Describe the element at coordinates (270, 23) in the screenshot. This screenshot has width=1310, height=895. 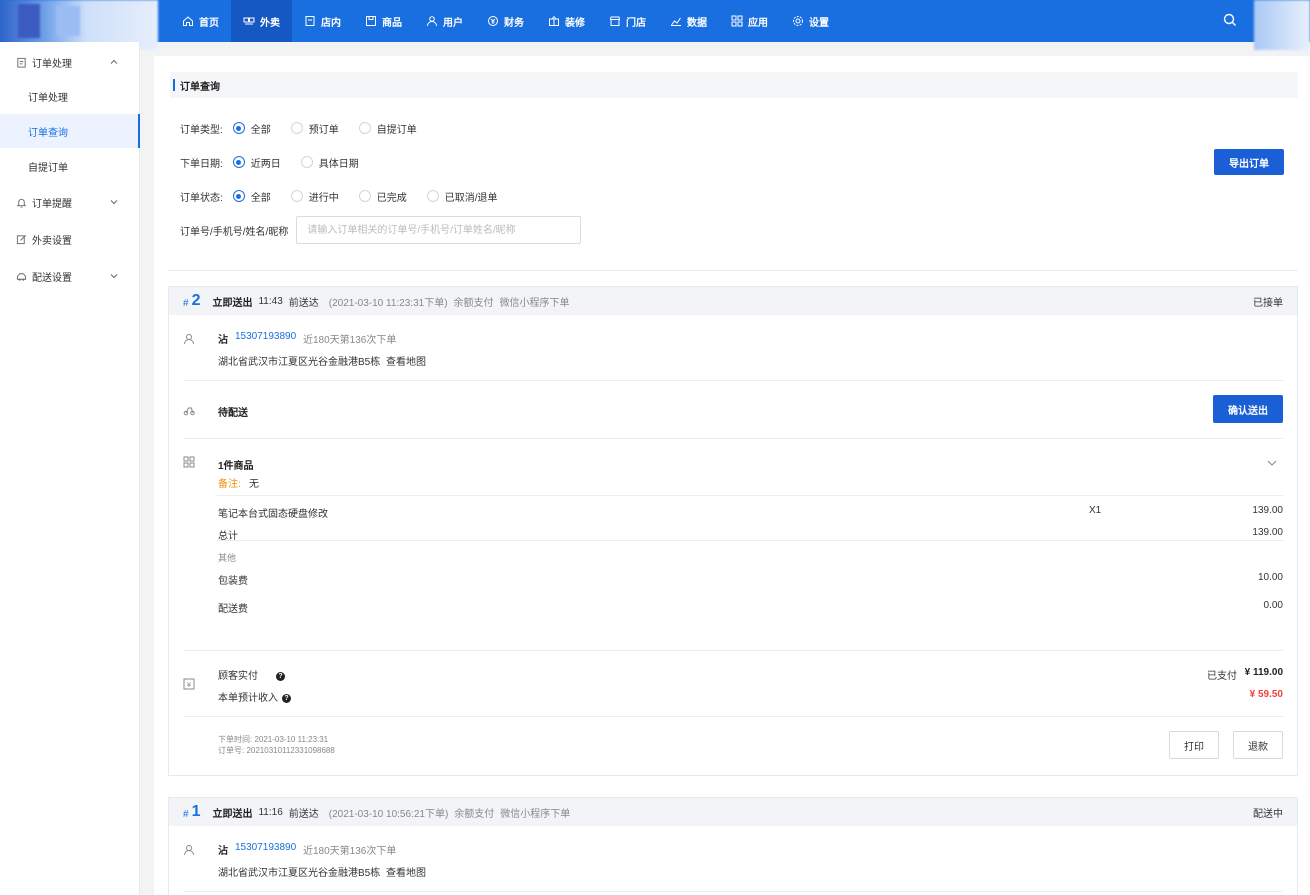
I see `nav-item-label: 外卖` at that location.